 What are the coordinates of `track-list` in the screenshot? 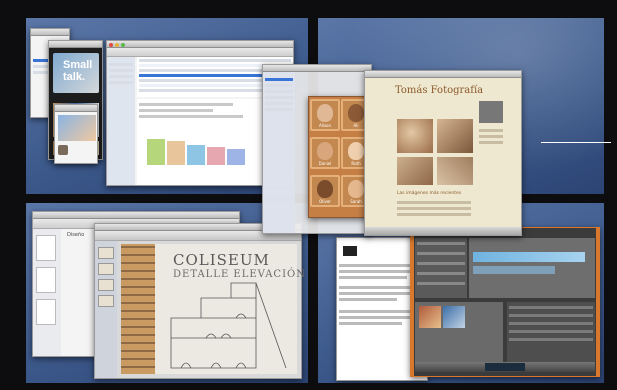 It's located at (441, 268).